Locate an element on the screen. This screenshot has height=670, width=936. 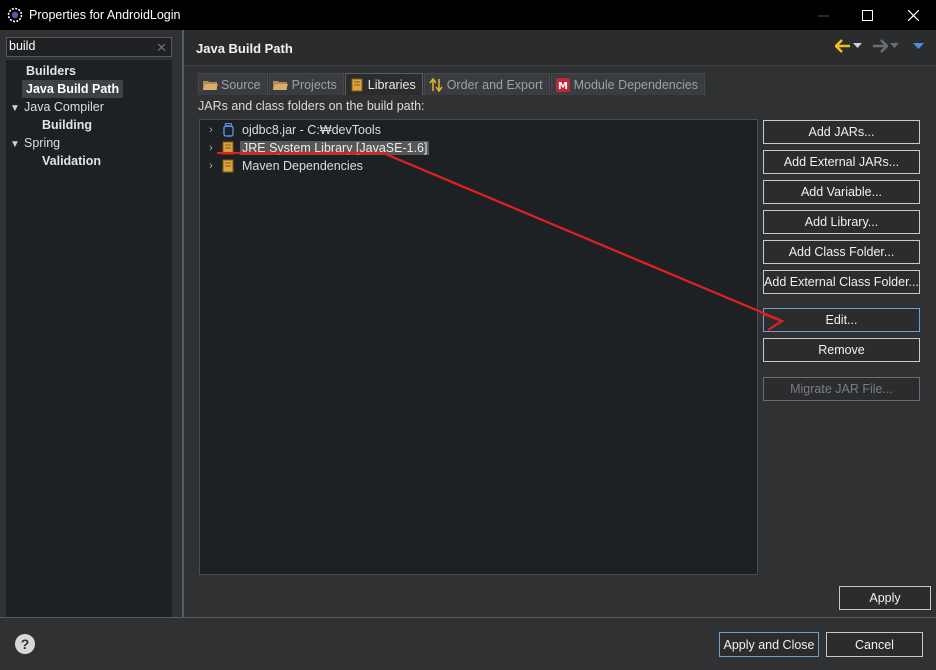
forward-button is located at coordinates (885, 46).